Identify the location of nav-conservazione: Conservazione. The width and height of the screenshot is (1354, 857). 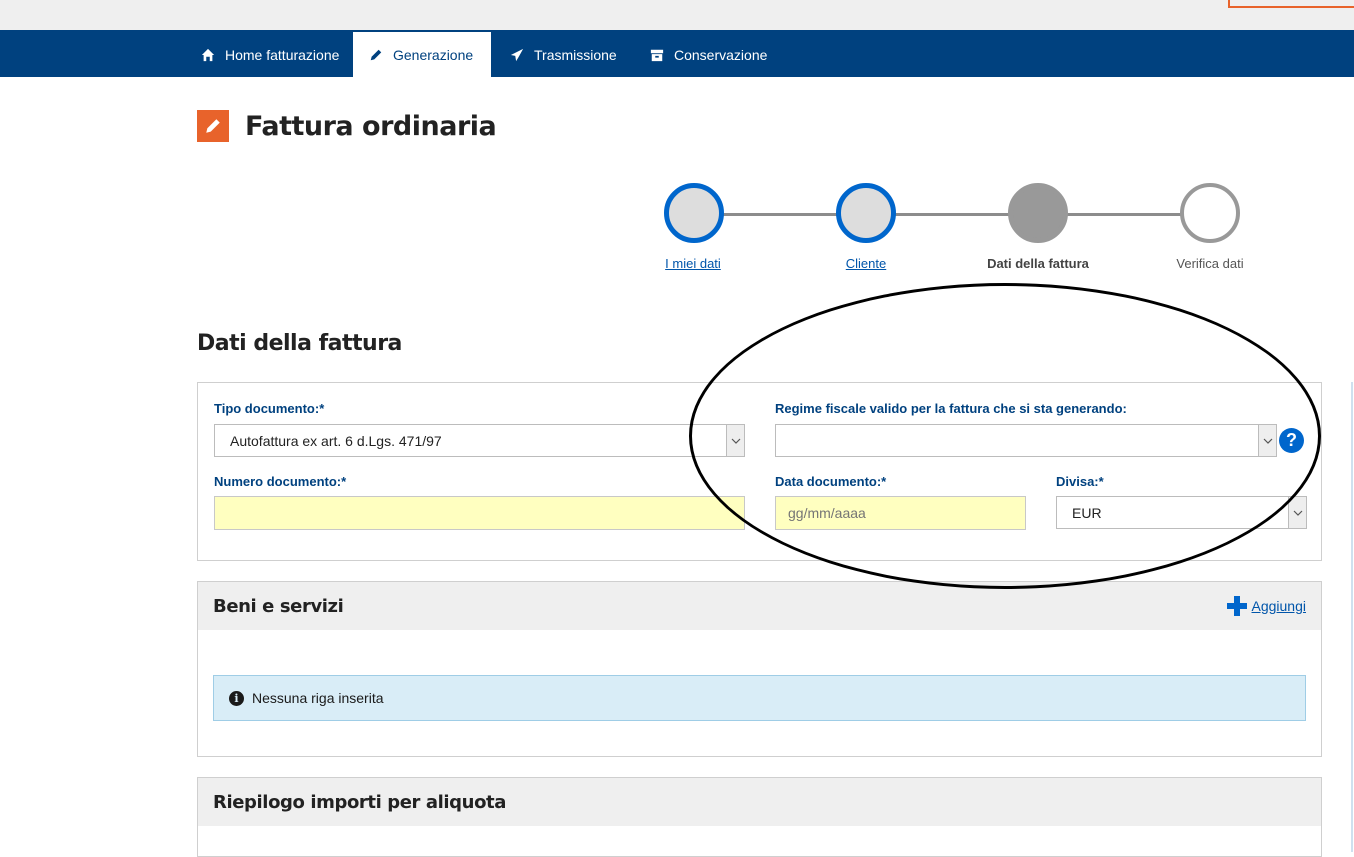
(708, 54).